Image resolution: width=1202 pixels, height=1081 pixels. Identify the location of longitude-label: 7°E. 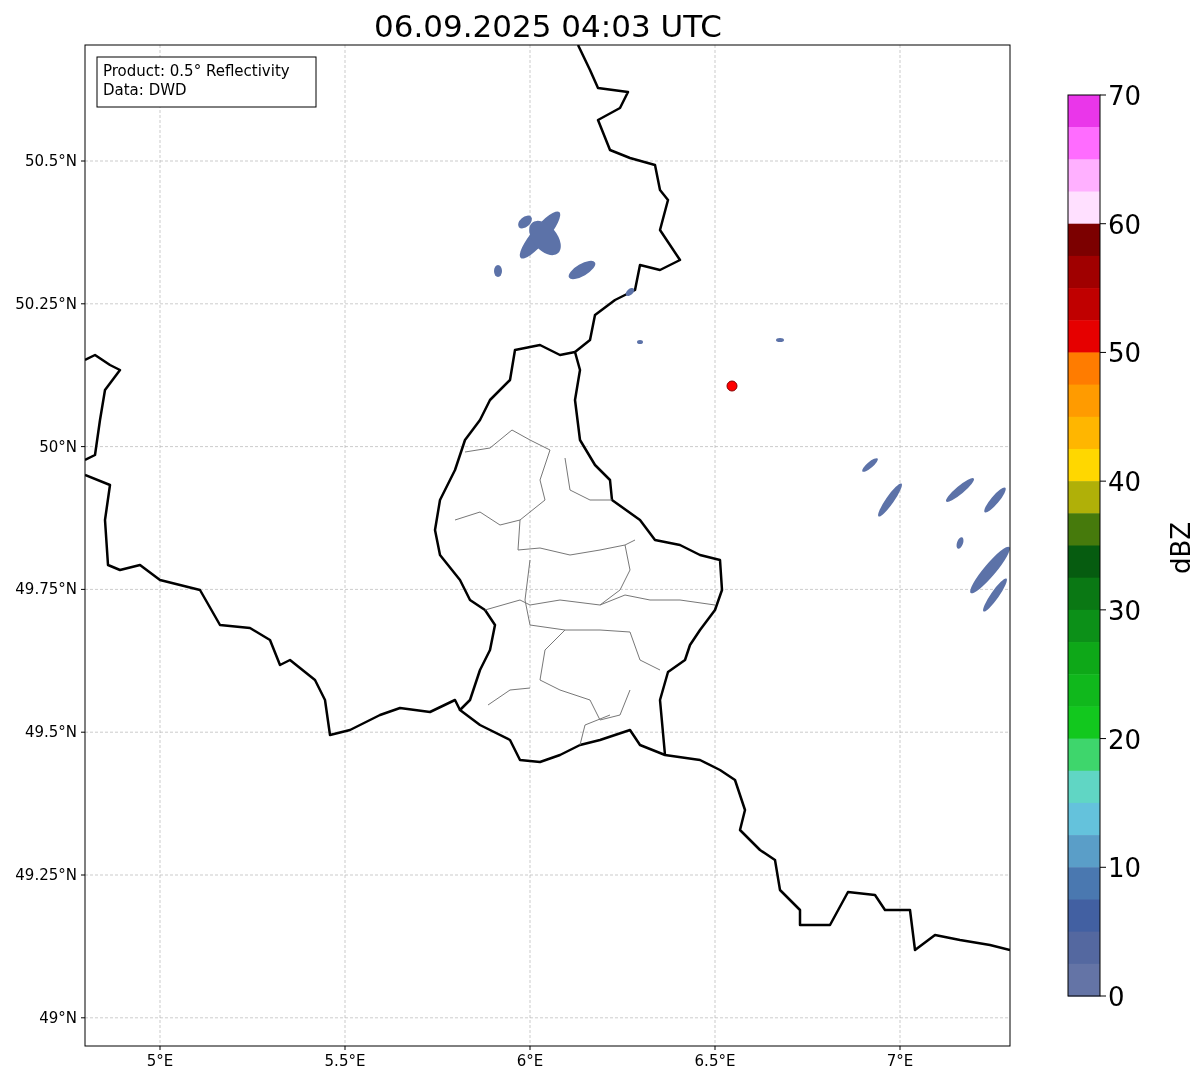
(900, 1061).